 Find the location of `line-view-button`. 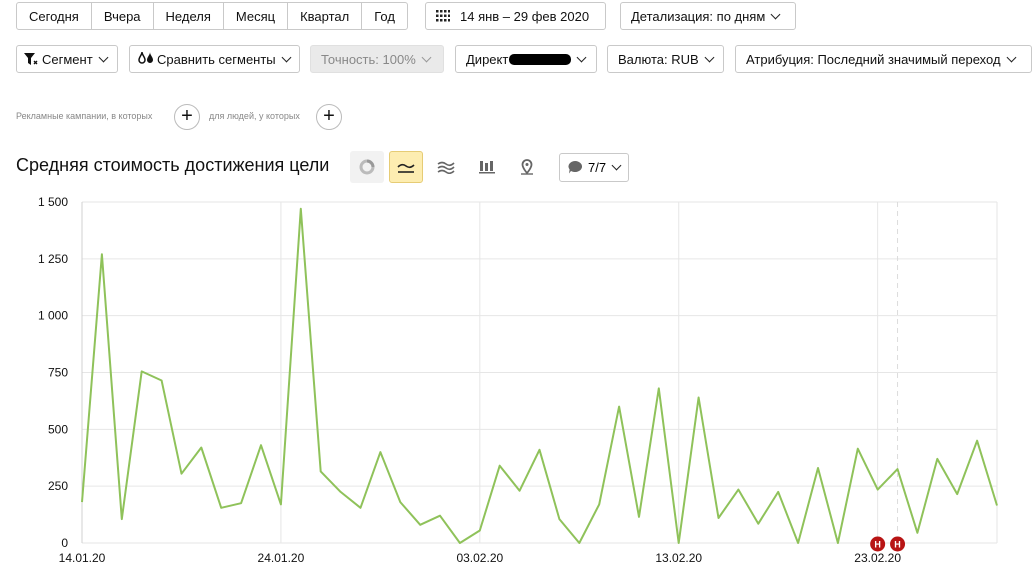

line-view-button is located at coordinates (406, 167).